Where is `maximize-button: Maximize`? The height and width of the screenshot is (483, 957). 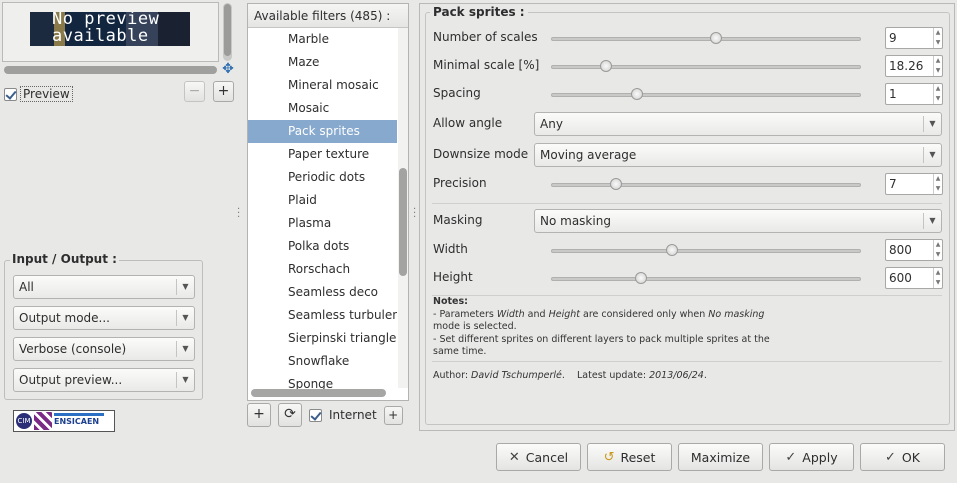 maximize-button: Maximize is located at coordinates (720, 457).